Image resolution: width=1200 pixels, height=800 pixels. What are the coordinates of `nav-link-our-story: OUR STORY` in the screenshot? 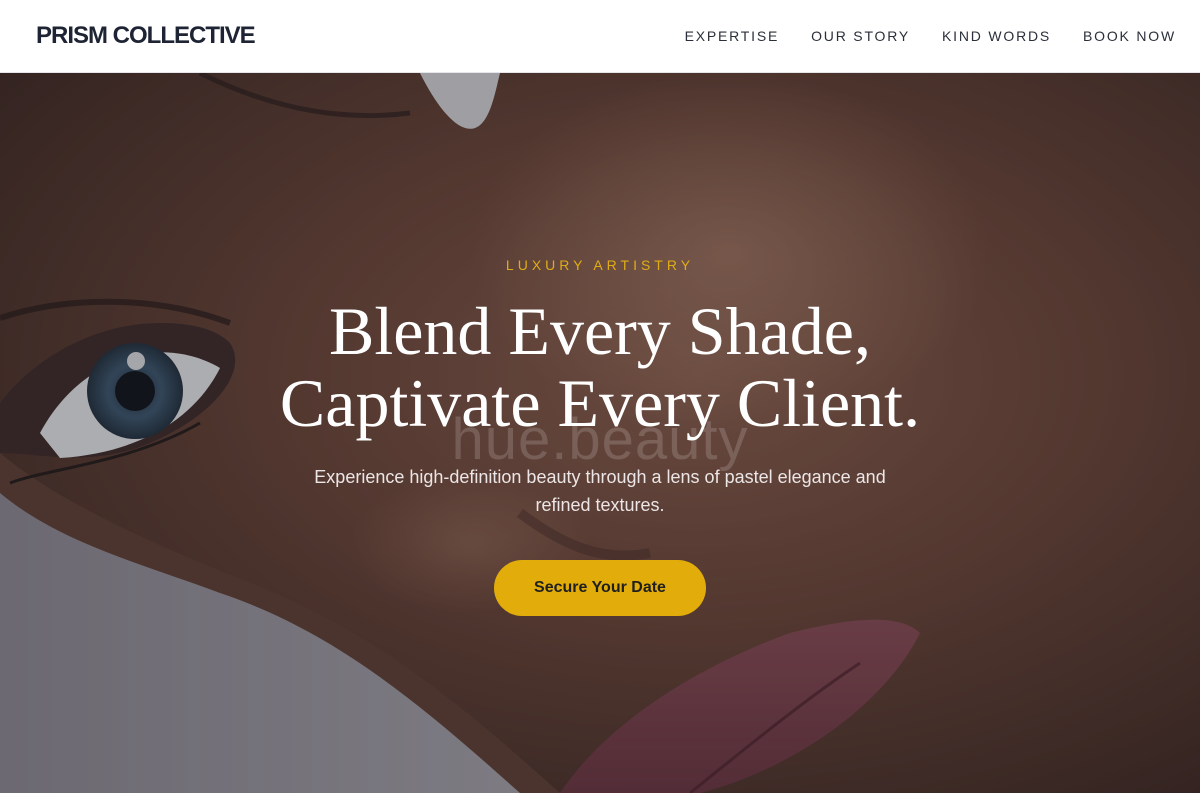 It's located at (860, 36).